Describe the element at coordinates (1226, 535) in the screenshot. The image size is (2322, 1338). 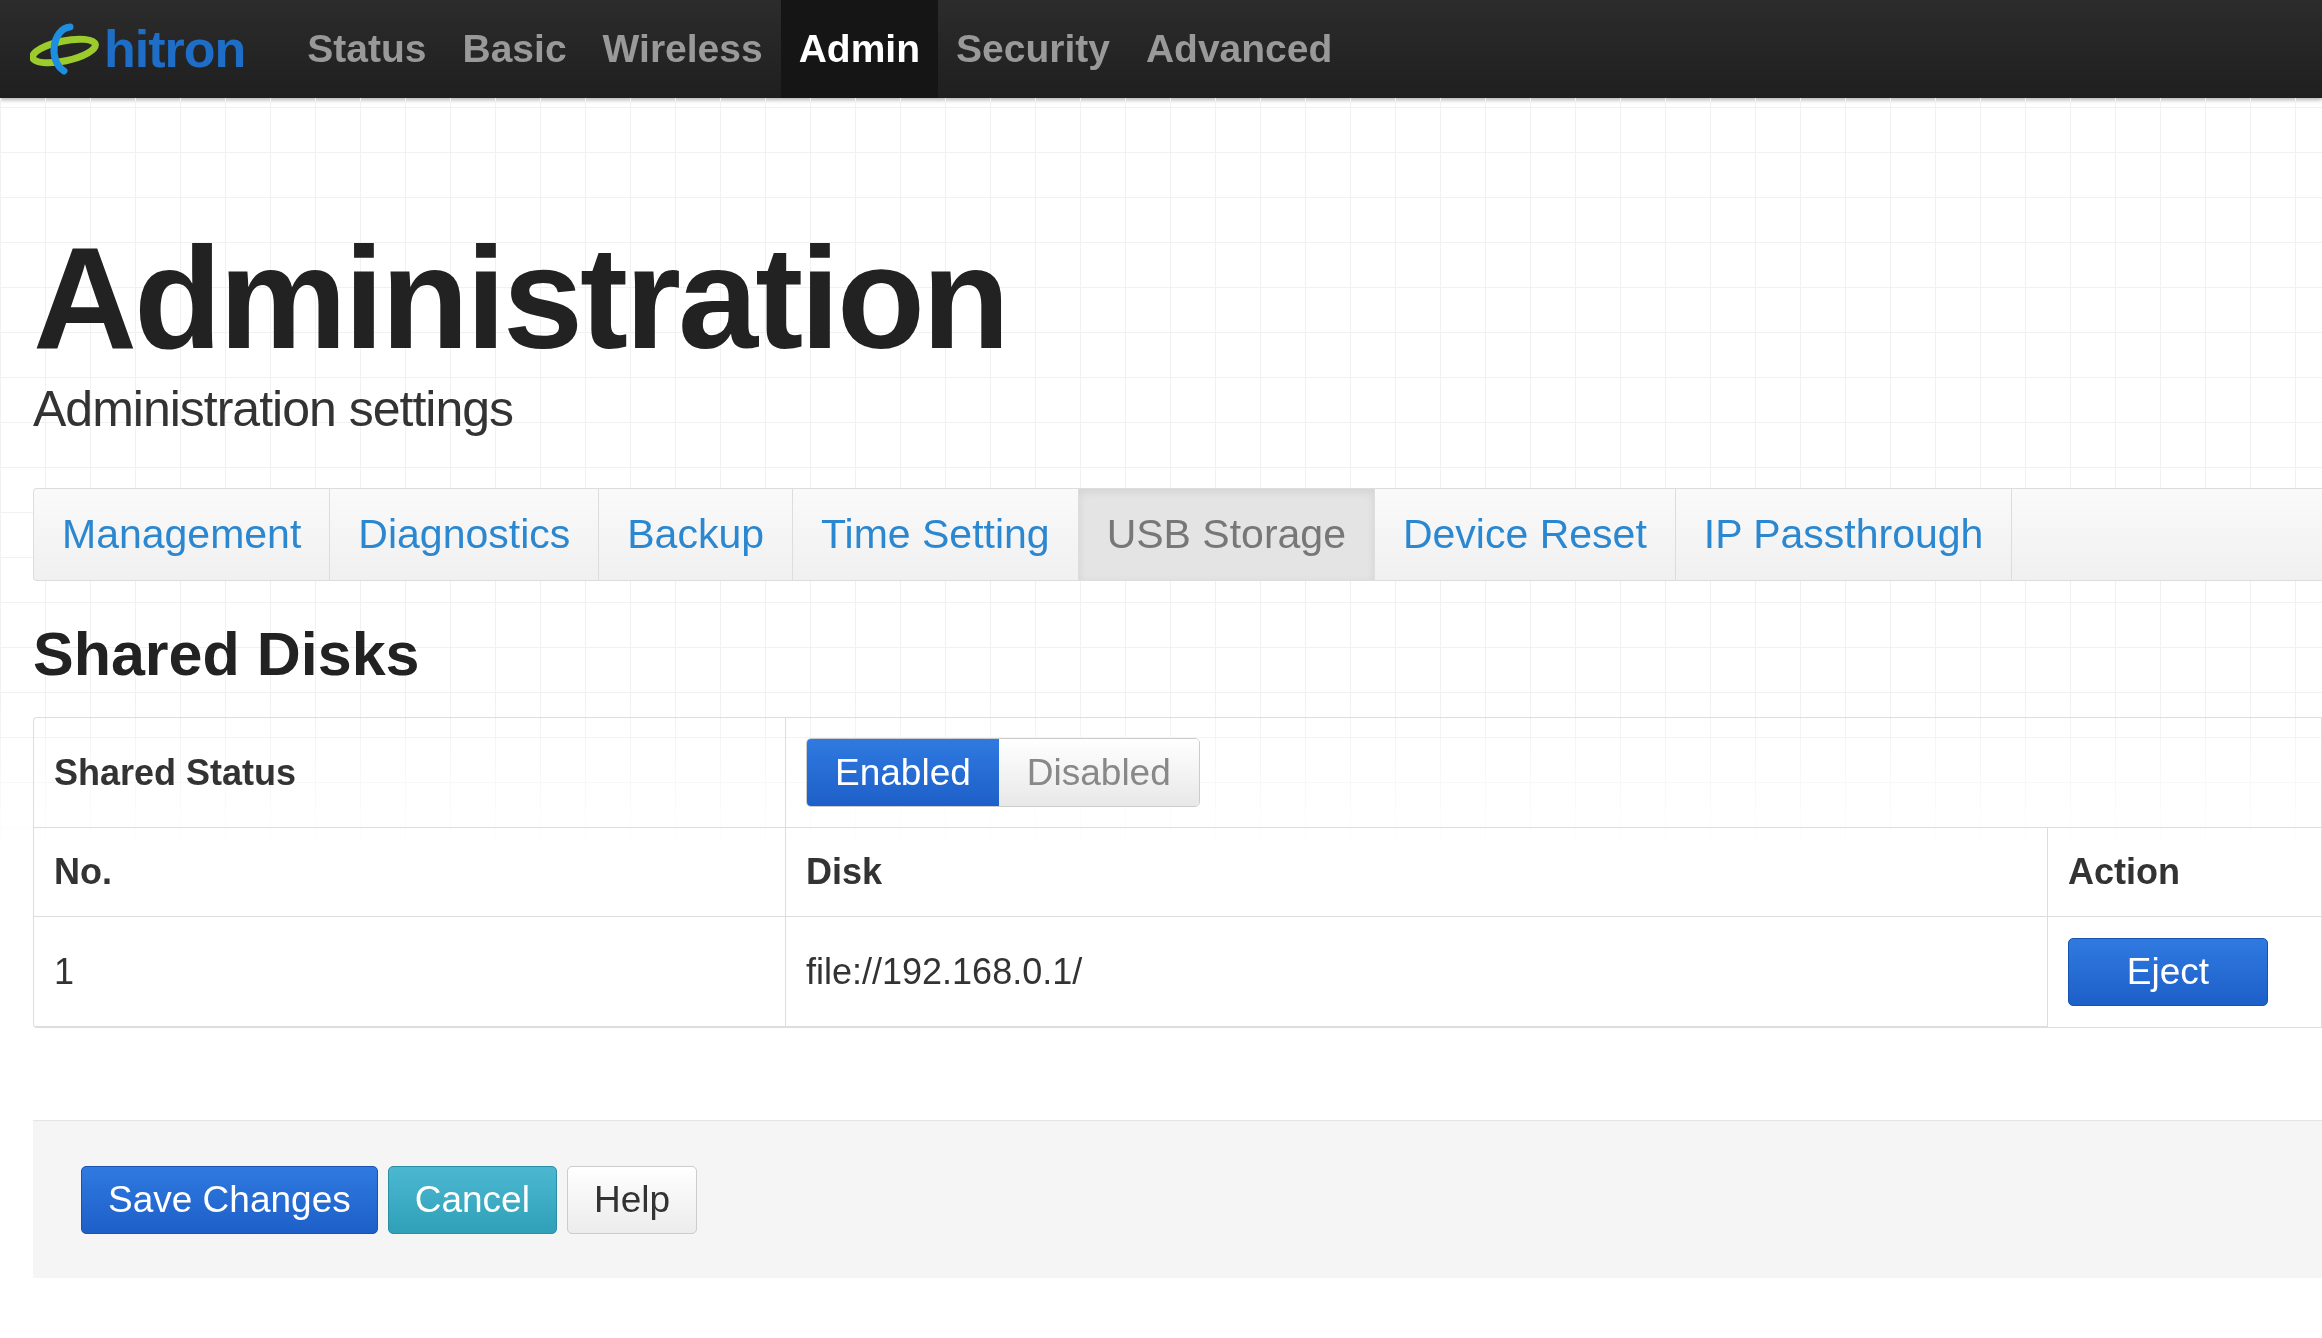
I see `tab: USB Storage` at that location.